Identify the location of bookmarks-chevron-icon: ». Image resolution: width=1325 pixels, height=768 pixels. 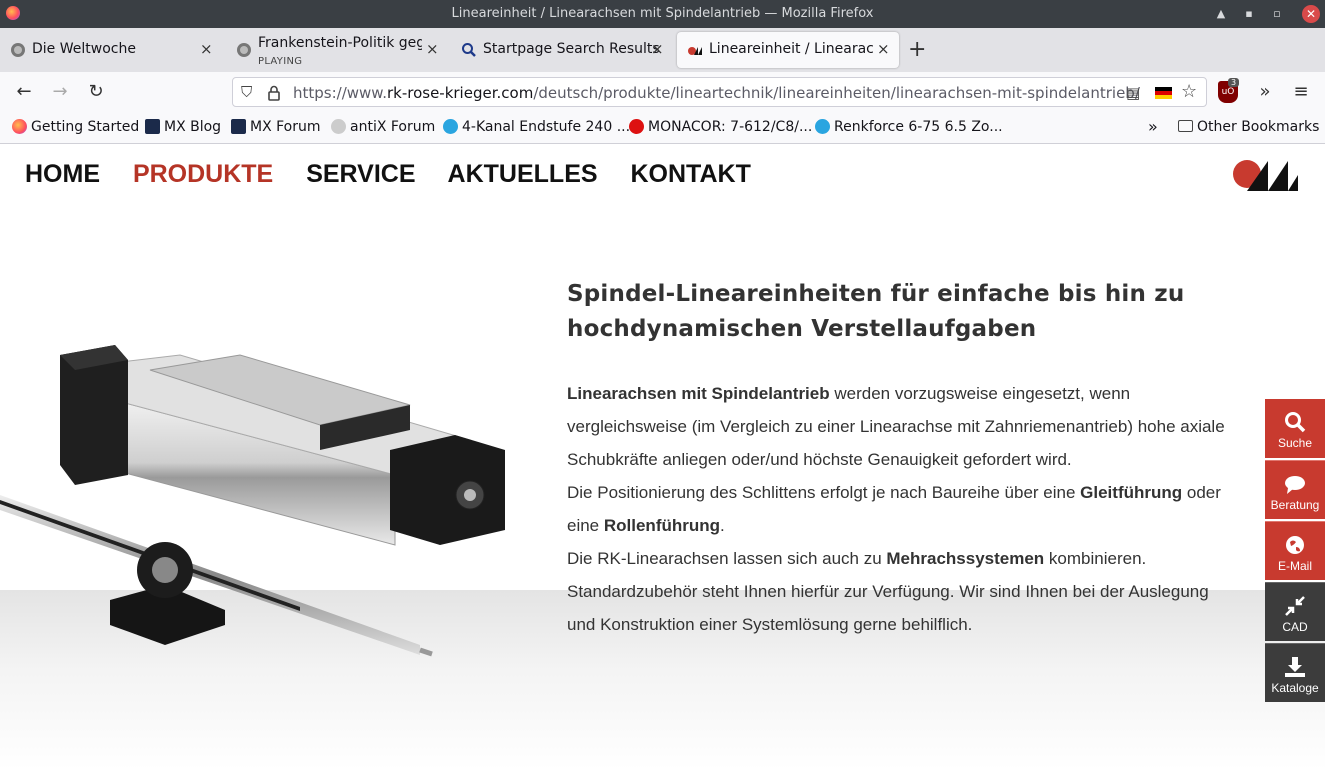
(1153, 126).